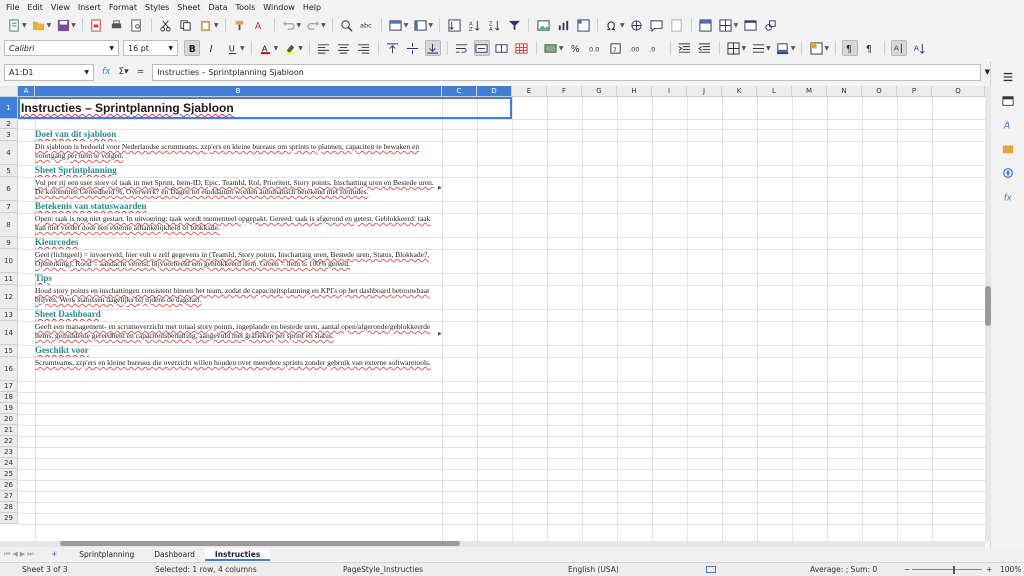 The image size is (1024, 576). Describe the element at coordinates (237, 207) in the screenshot. I see `heading-cell: Betekenis van statuswaarden` at that location.